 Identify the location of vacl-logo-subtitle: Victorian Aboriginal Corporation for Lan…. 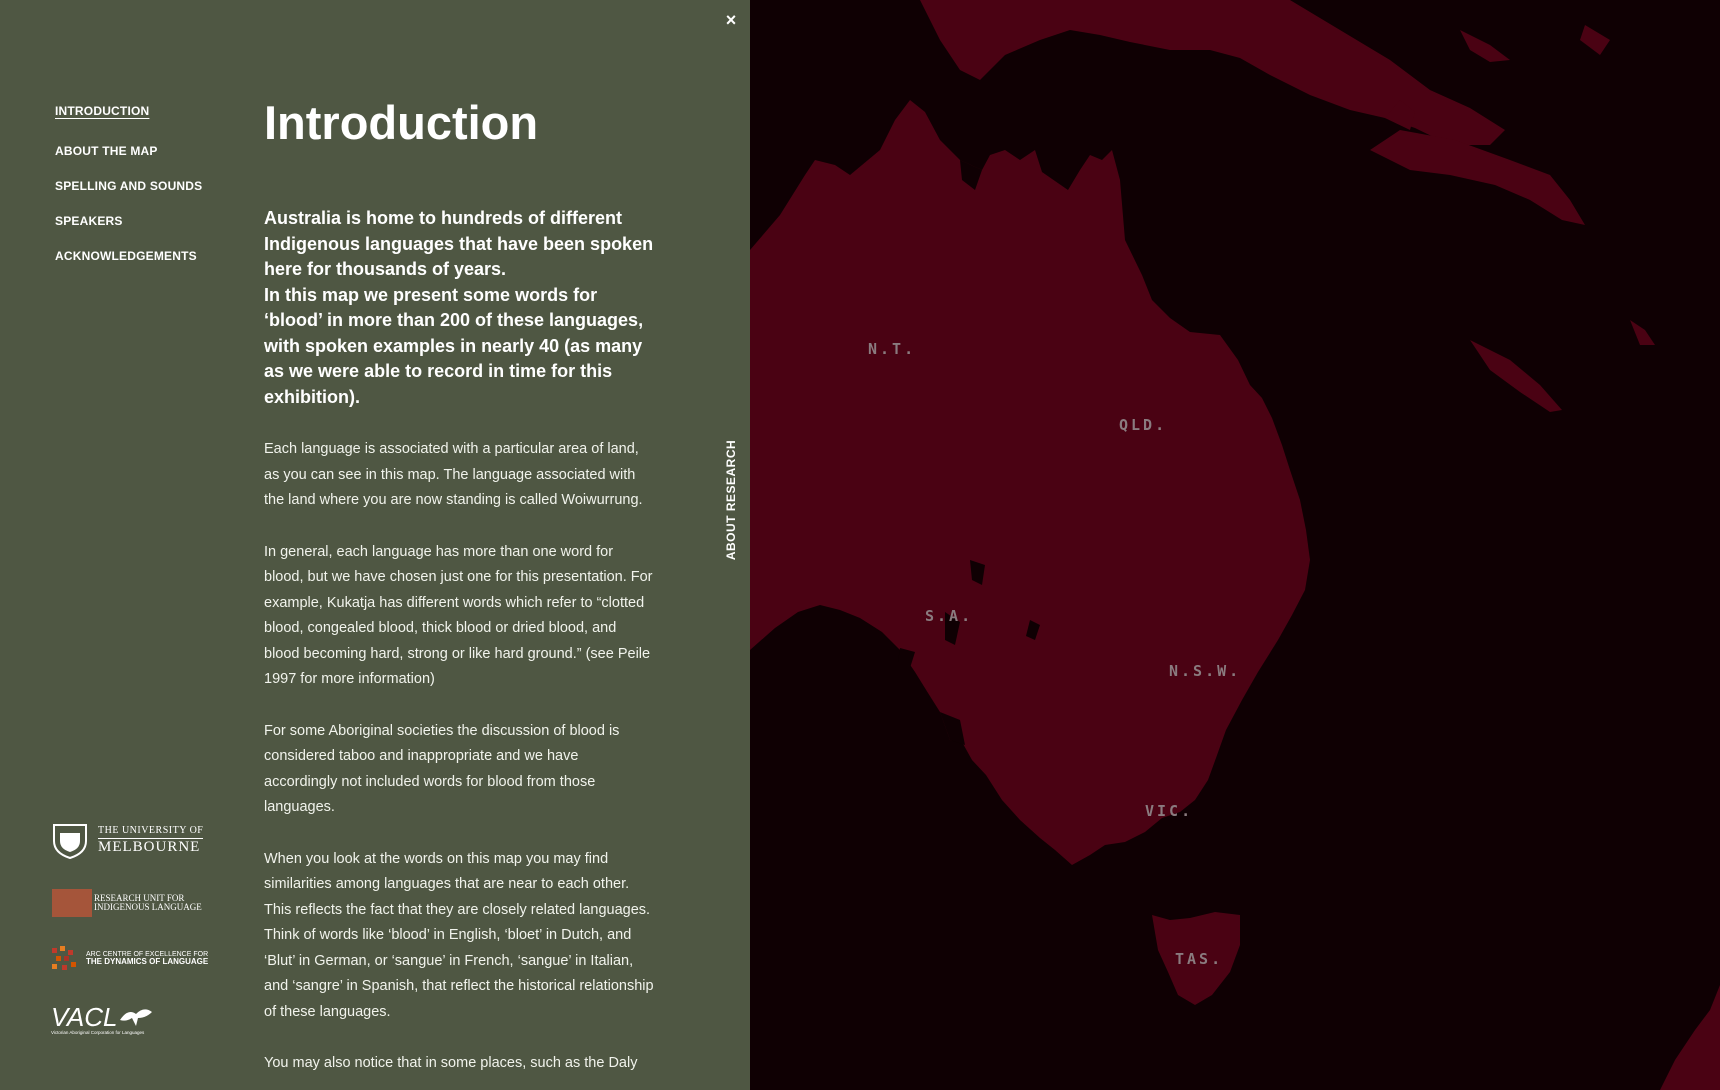
(98, 1032).